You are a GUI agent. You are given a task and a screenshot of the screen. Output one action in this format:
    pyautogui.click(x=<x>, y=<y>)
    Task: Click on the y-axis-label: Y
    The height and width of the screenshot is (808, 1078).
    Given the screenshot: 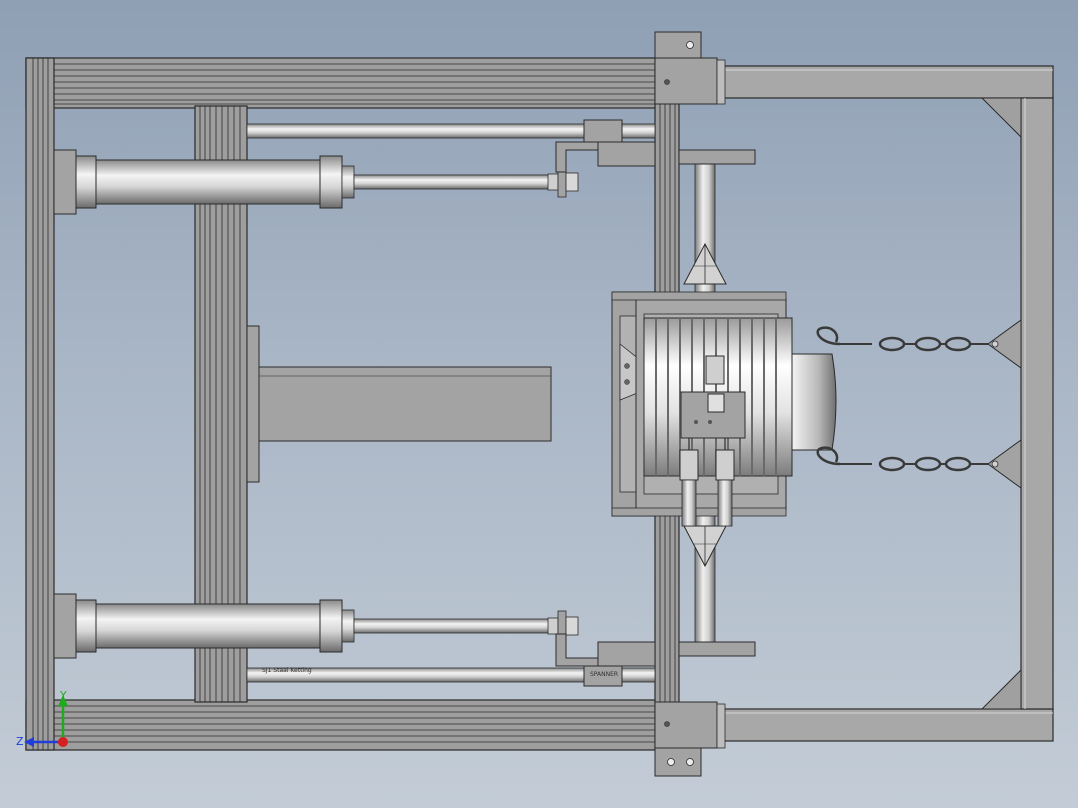 What is the action you would take?
    pyautogui.click(x=63, y=695)
    